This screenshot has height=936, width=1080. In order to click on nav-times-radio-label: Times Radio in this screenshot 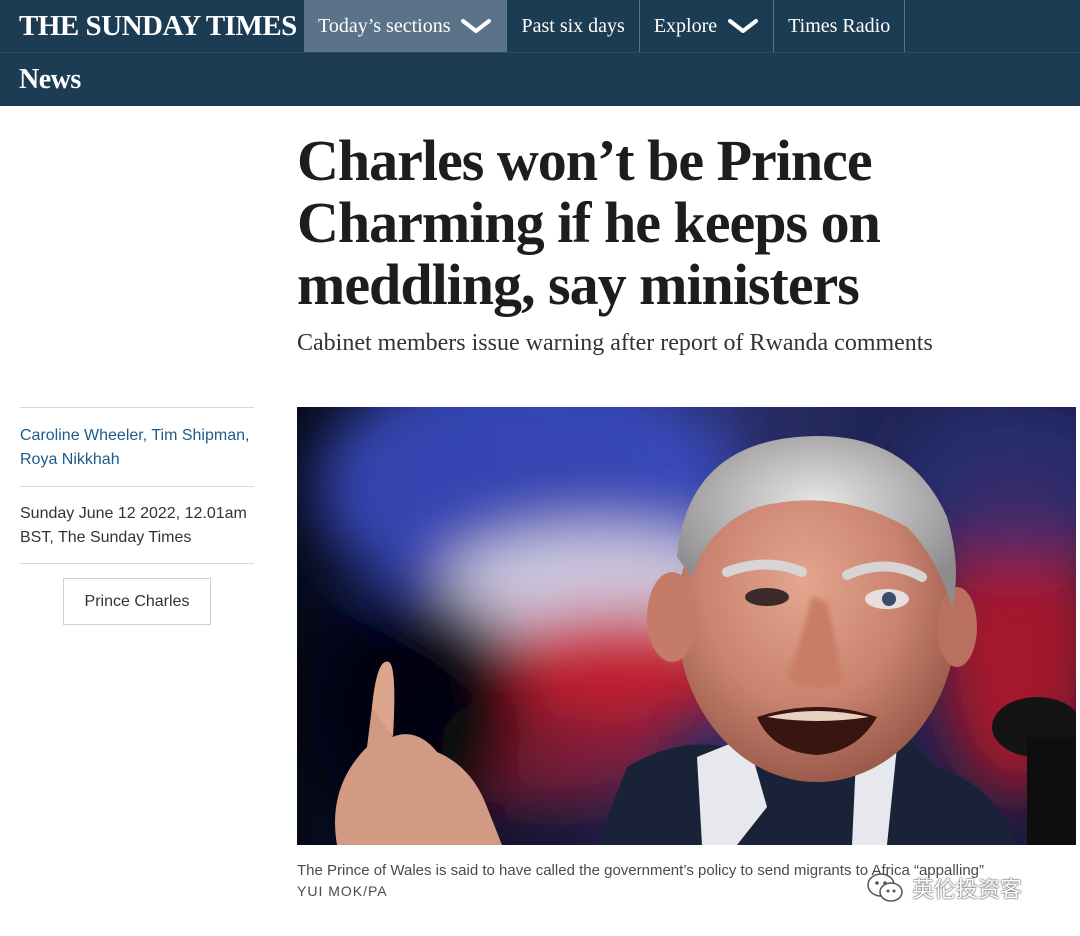, I will do `click(839, 25)`.